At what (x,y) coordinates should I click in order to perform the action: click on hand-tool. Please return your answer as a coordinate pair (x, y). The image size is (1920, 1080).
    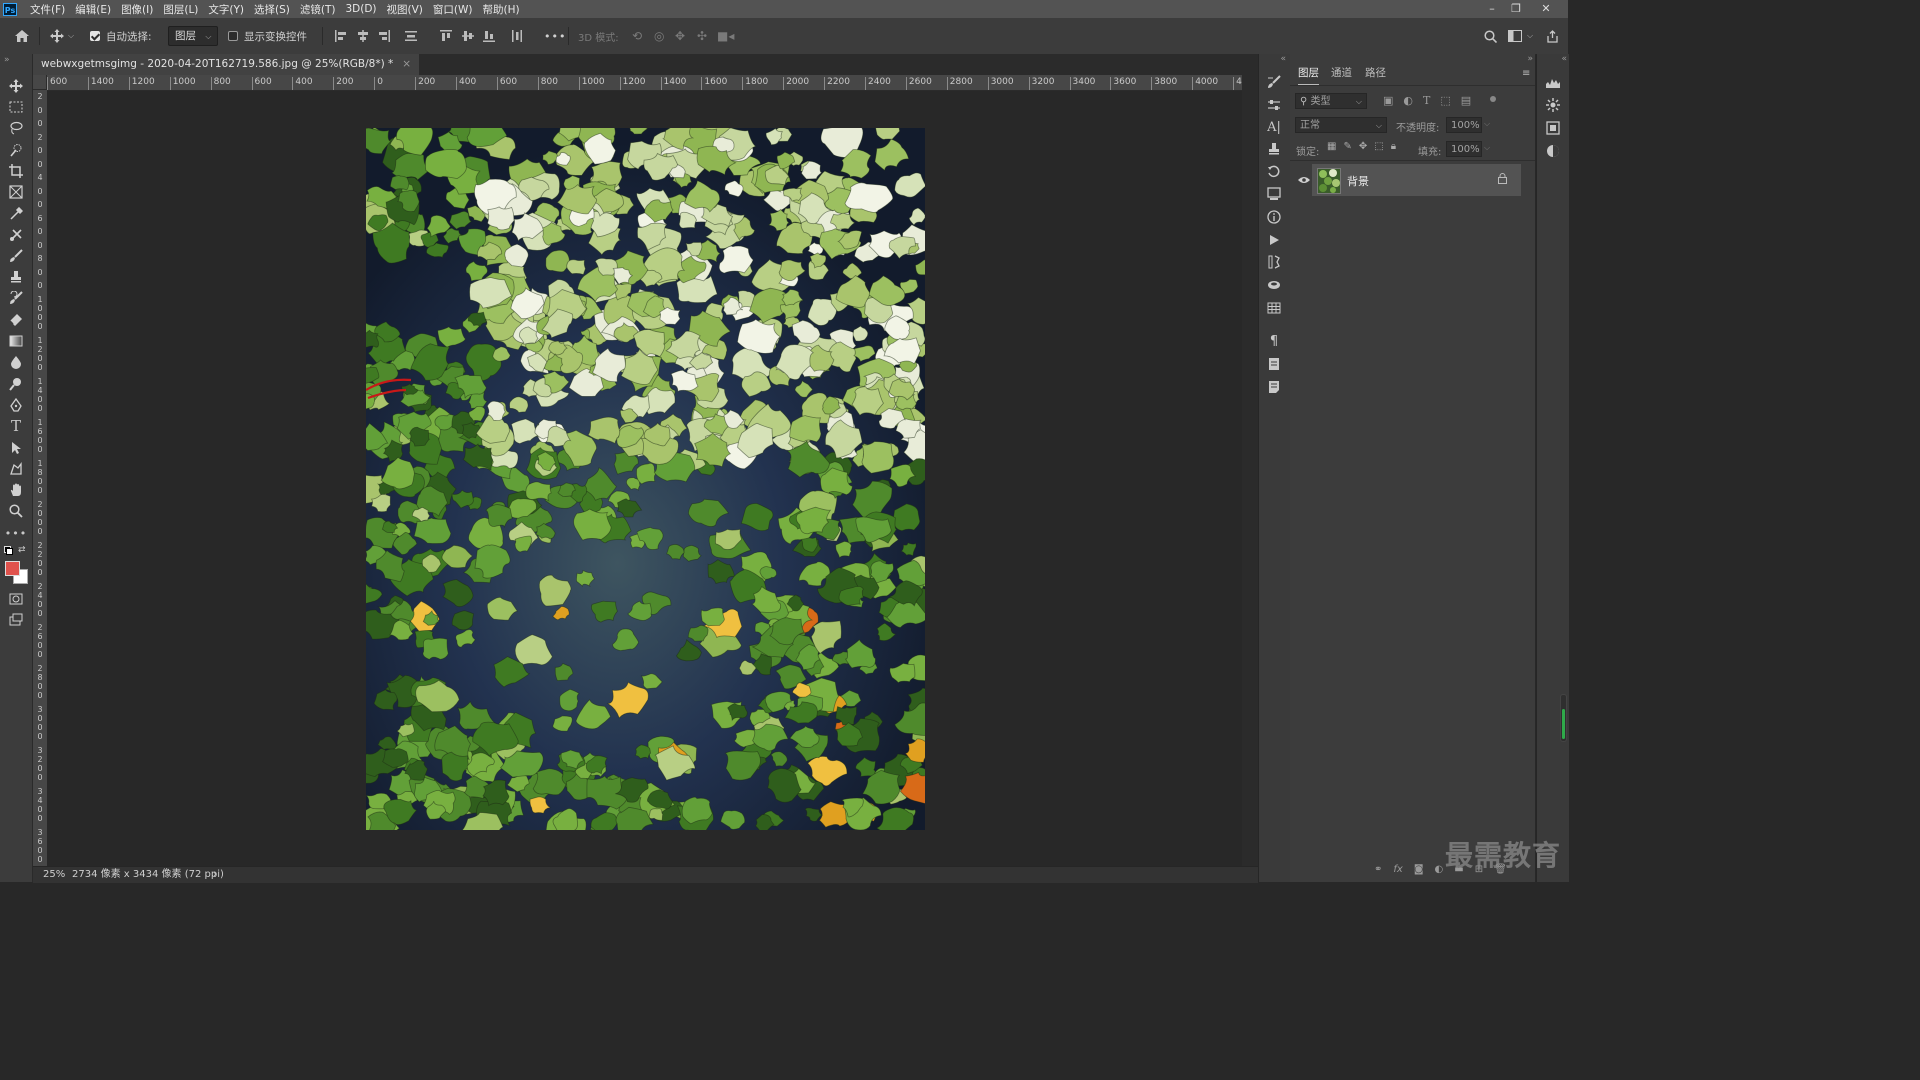
    Looking at the image, I should click on (16, 490).